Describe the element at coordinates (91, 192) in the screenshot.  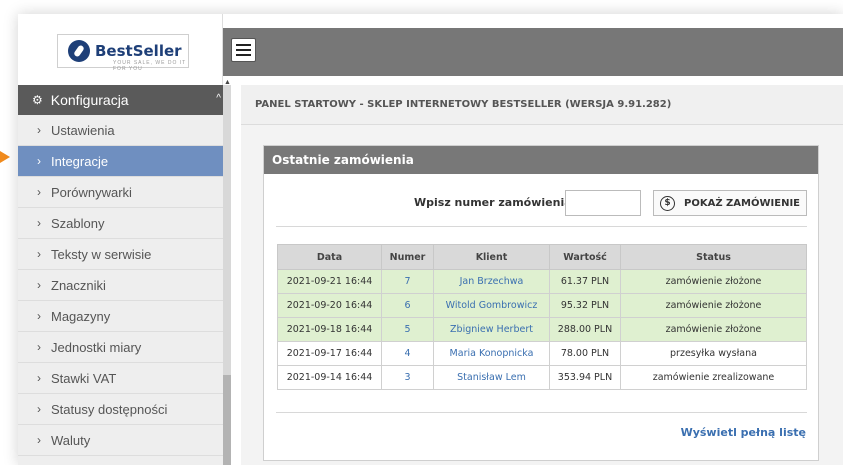
I see `sidebar-item-label: Porównywarki` at that location.